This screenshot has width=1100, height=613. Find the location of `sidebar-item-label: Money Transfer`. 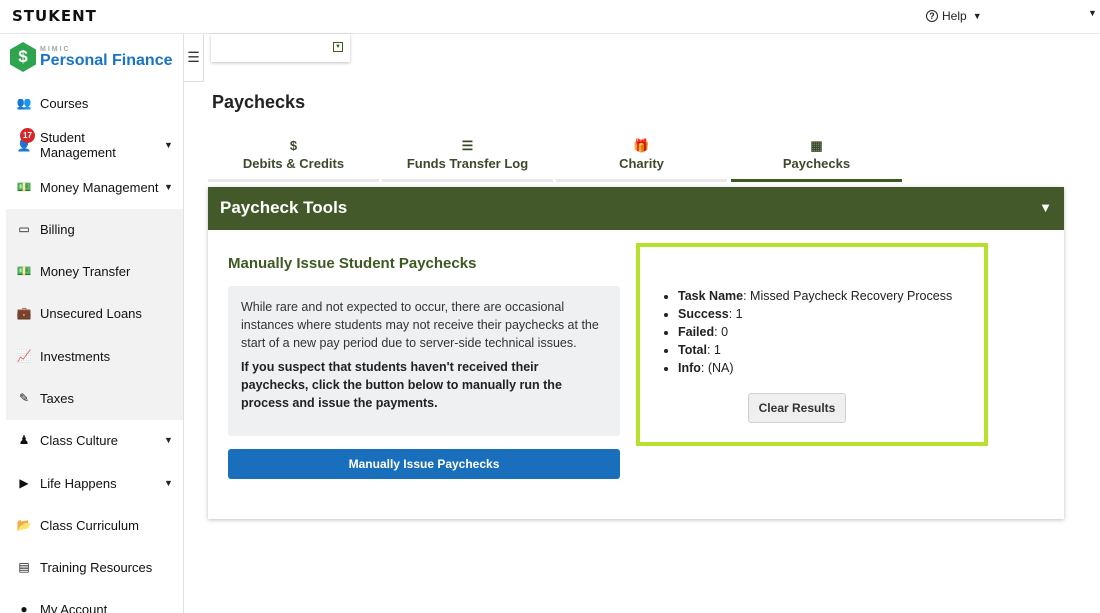

sidebar-item-label: Money Transfer is located at coordinates (85, 271).